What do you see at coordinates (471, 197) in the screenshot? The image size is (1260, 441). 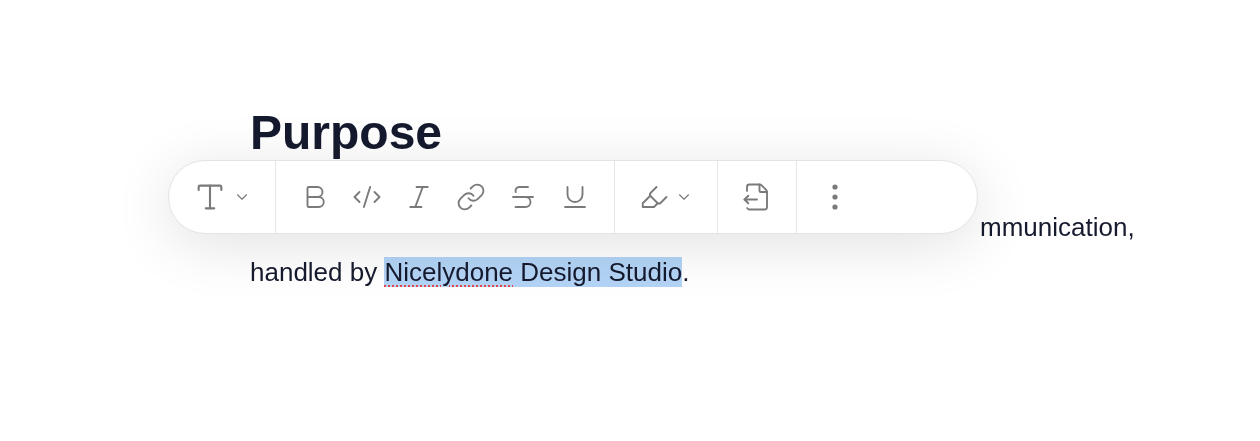 I see `link-icon` at bounding box center [471, 197].